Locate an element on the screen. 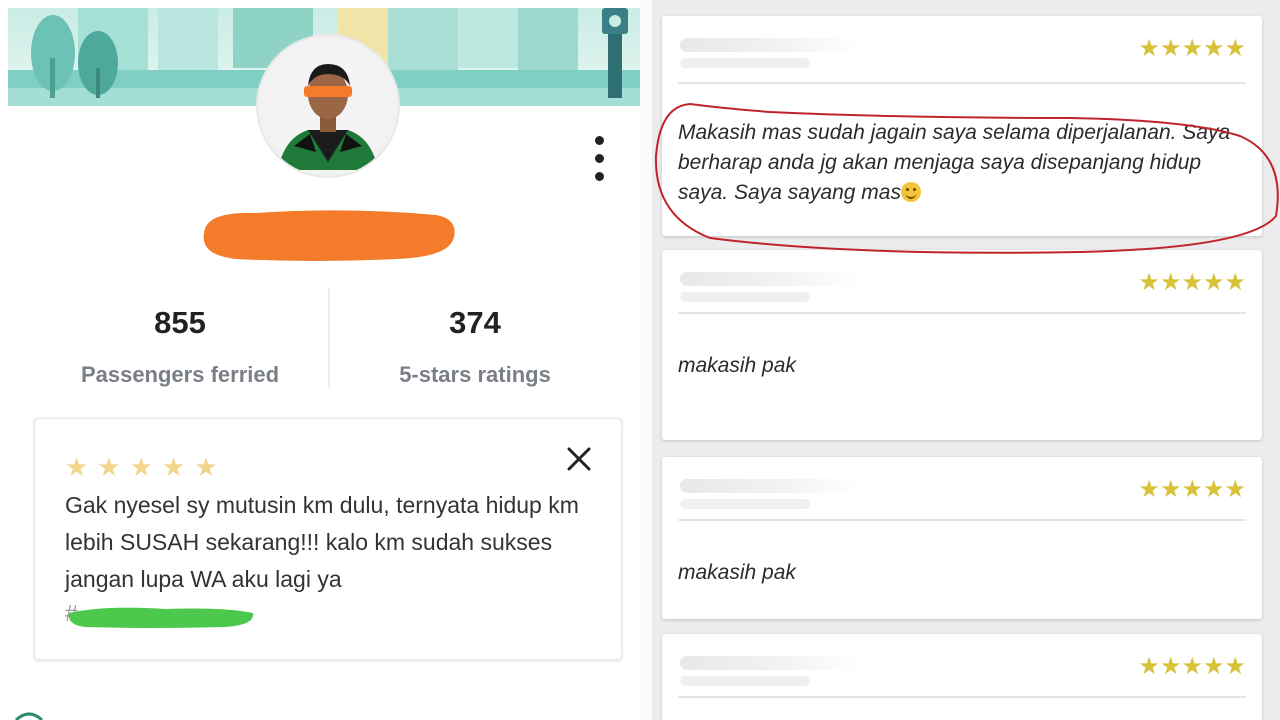 This screenshot has width=1280, height=720. more-vertical-icon is located at coordinates (600, 159).